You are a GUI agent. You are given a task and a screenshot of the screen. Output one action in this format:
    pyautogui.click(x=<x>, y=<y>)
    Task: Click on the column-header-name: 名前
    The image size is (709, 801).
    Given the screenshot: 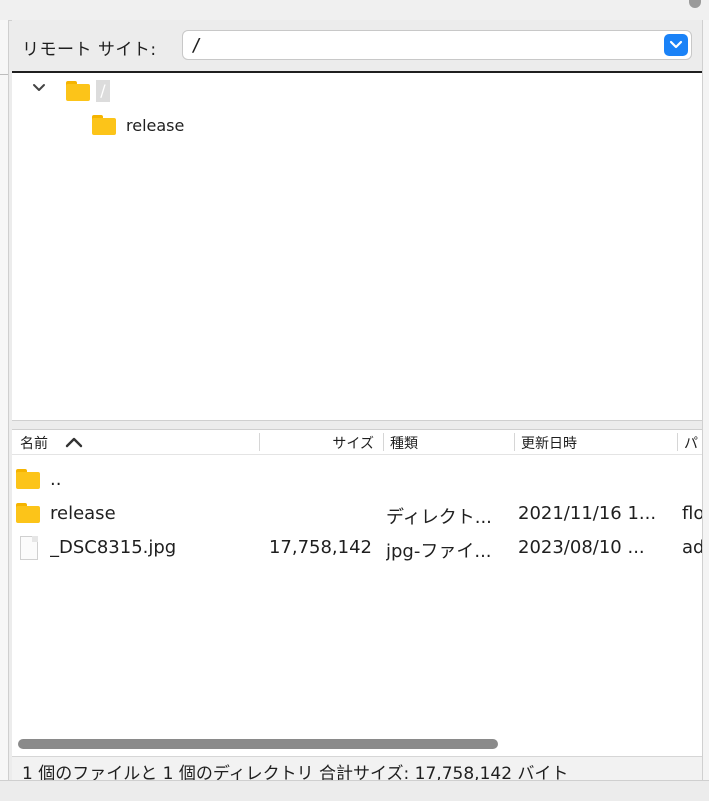 What is the action you would take?
    pyautogui.click(x=34, y=442)
    